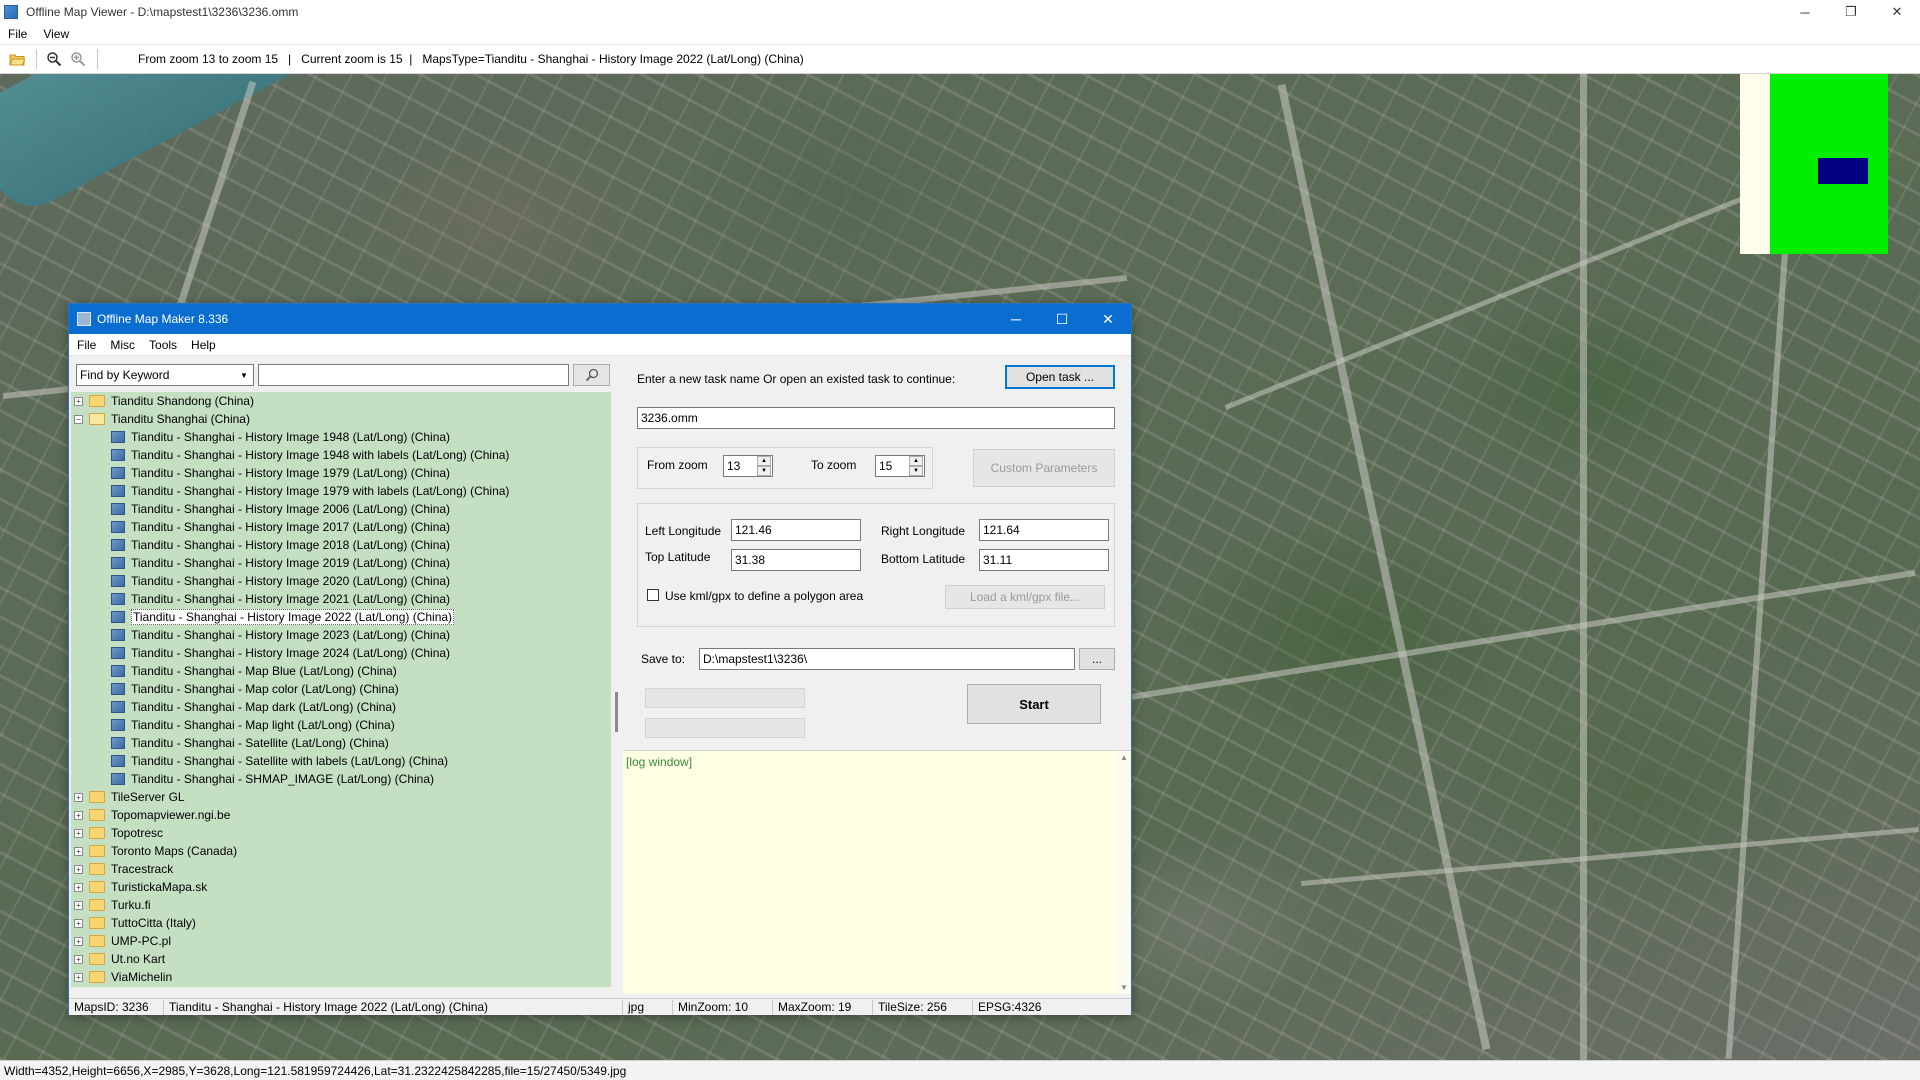 This screenshot has height=1080, width=1920. Describe the element at coordinates (341, 923) in the screenshot. I see `tree-folder-item: + TuttoCitta (Italy)` at that location.